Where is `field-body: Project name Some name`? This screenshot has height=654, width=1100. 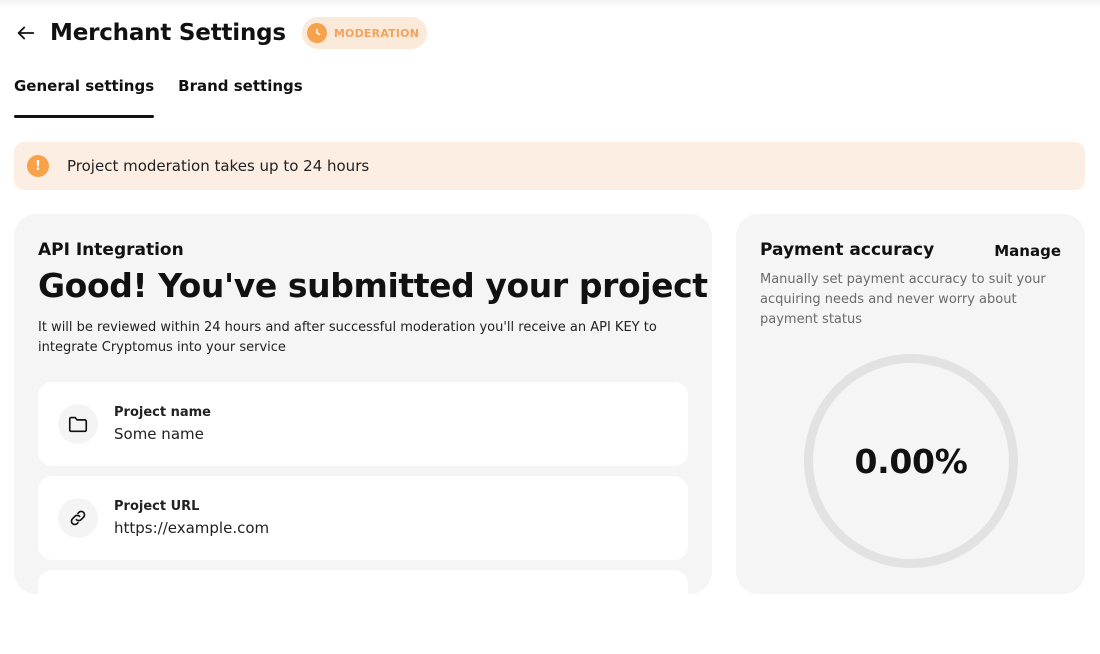
field-body: Project name Some name is located at coordinates (162, 424).